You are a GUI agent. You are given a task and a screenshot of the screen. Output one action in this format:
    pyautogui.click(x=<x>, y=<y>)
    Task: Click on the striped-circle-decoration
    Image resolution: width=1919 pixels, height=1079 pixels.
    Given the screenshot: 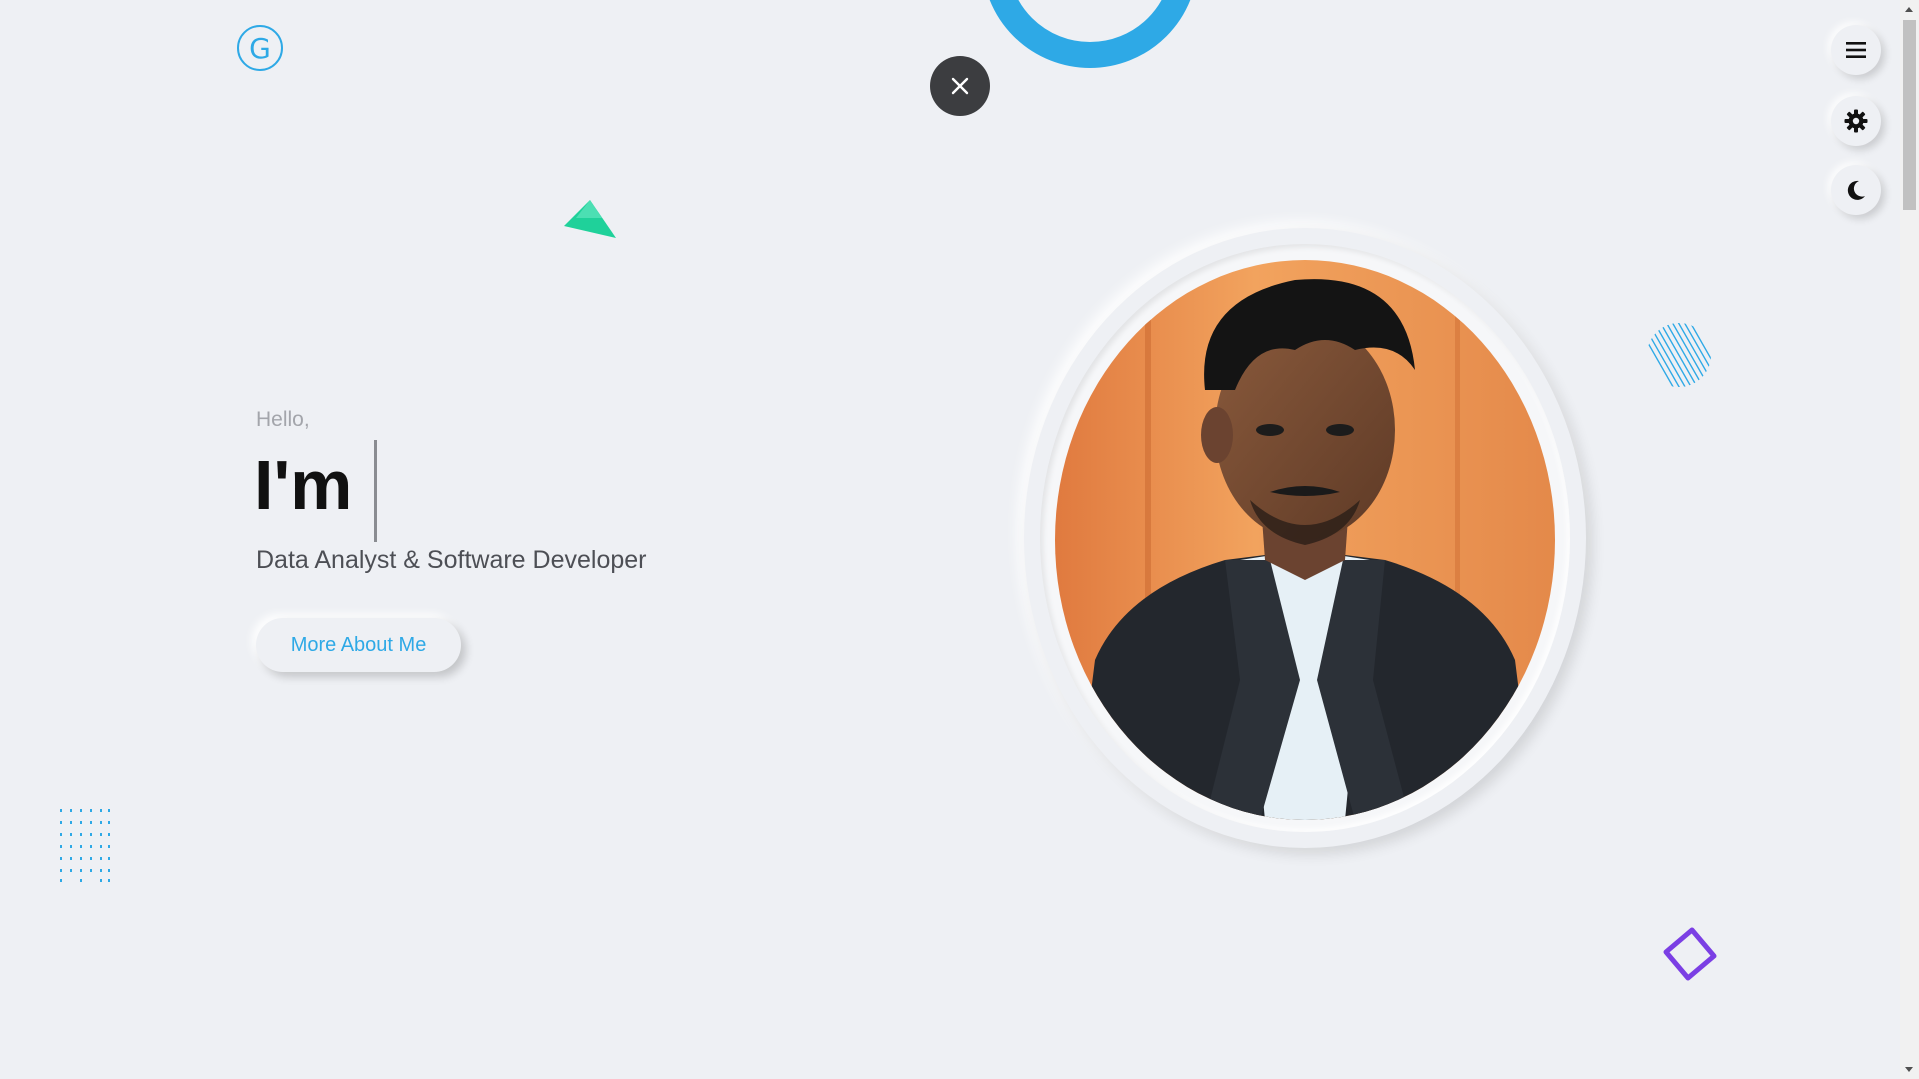 What is the action you would take?
    pyautogui.click(x=1679, y=355)
    